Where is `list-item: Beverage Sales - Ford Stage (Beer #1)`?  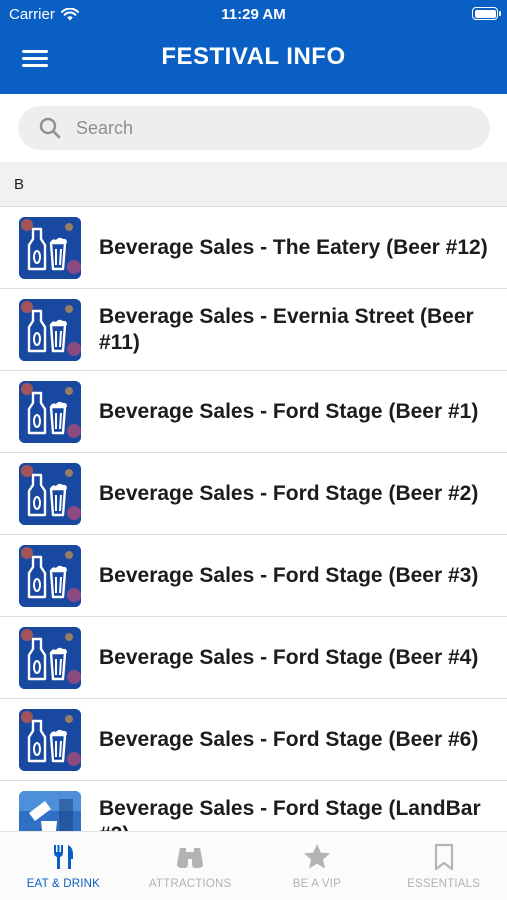
list-item: Beverage Sales - Ford Stage (Beer #1) is located at coordinates (253, 412).